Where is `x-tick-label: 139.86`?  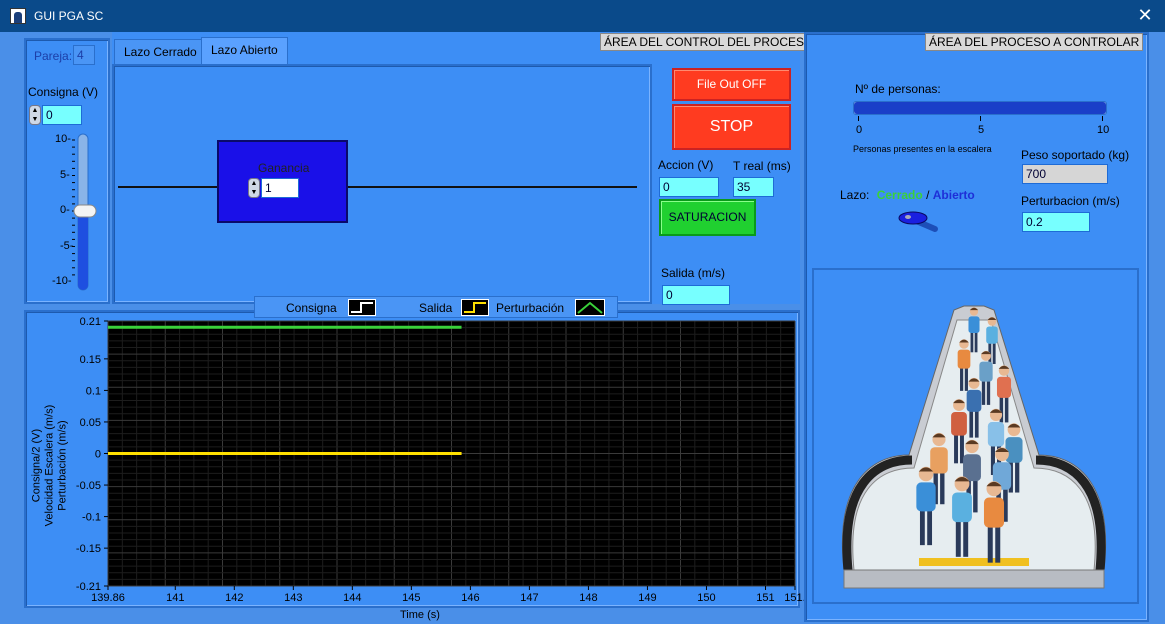
x-tick-label: 139.86 is located at coordinates (108, 598).